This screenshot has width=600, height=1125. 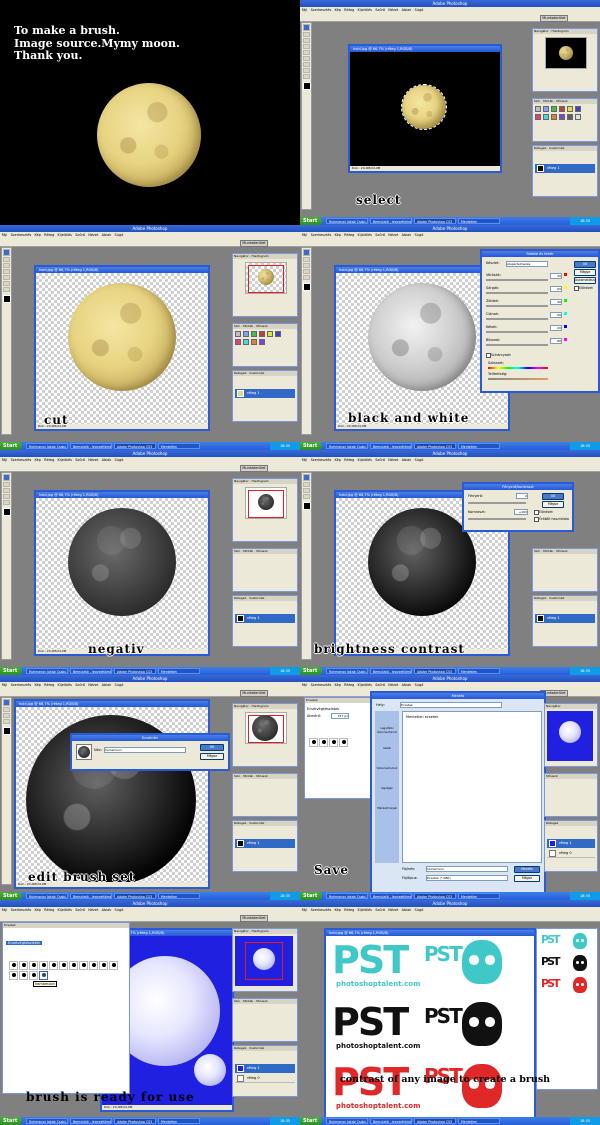 What do you see at coordinates (212, 756) in the screenshot?
I see `brush-name-cancel-button: Mégse` at bounding box center [212, 756].